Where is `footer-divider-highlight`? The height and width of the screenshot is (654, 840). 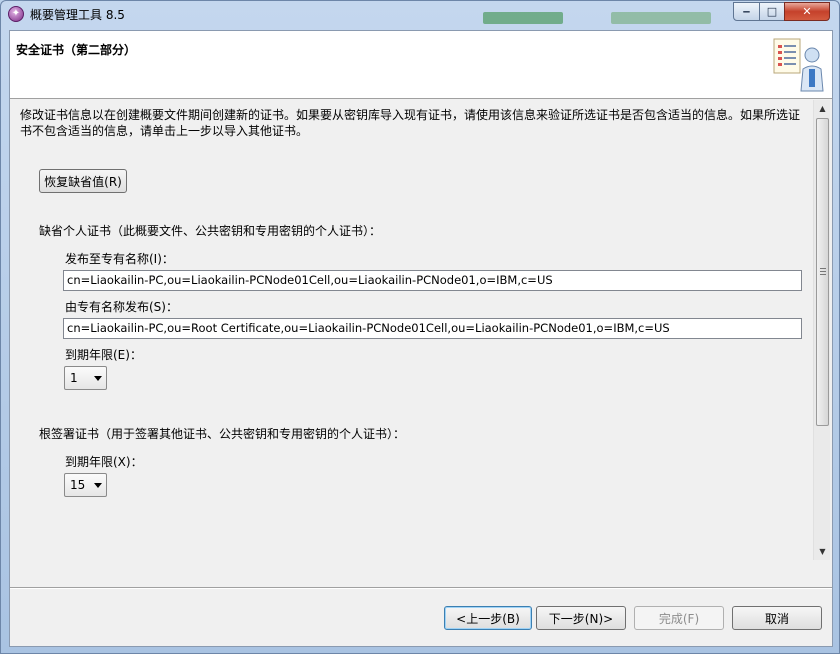 footer-divider-highlight is located at coordinates (421, 588).